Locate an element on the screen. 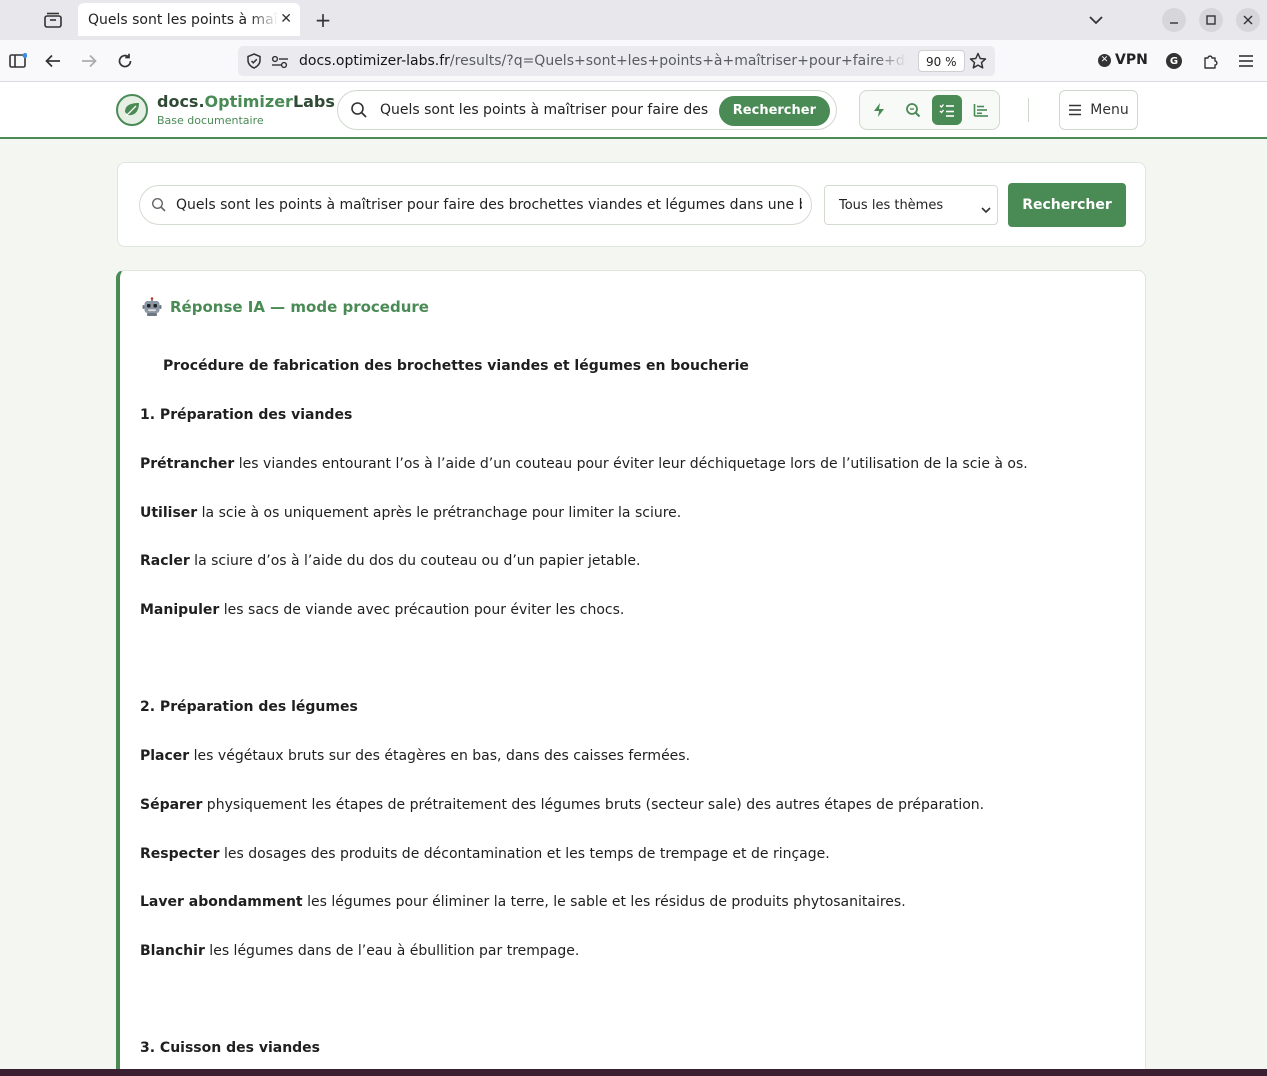  hamburger-menu-icon is located at coordinates (1246, 61).